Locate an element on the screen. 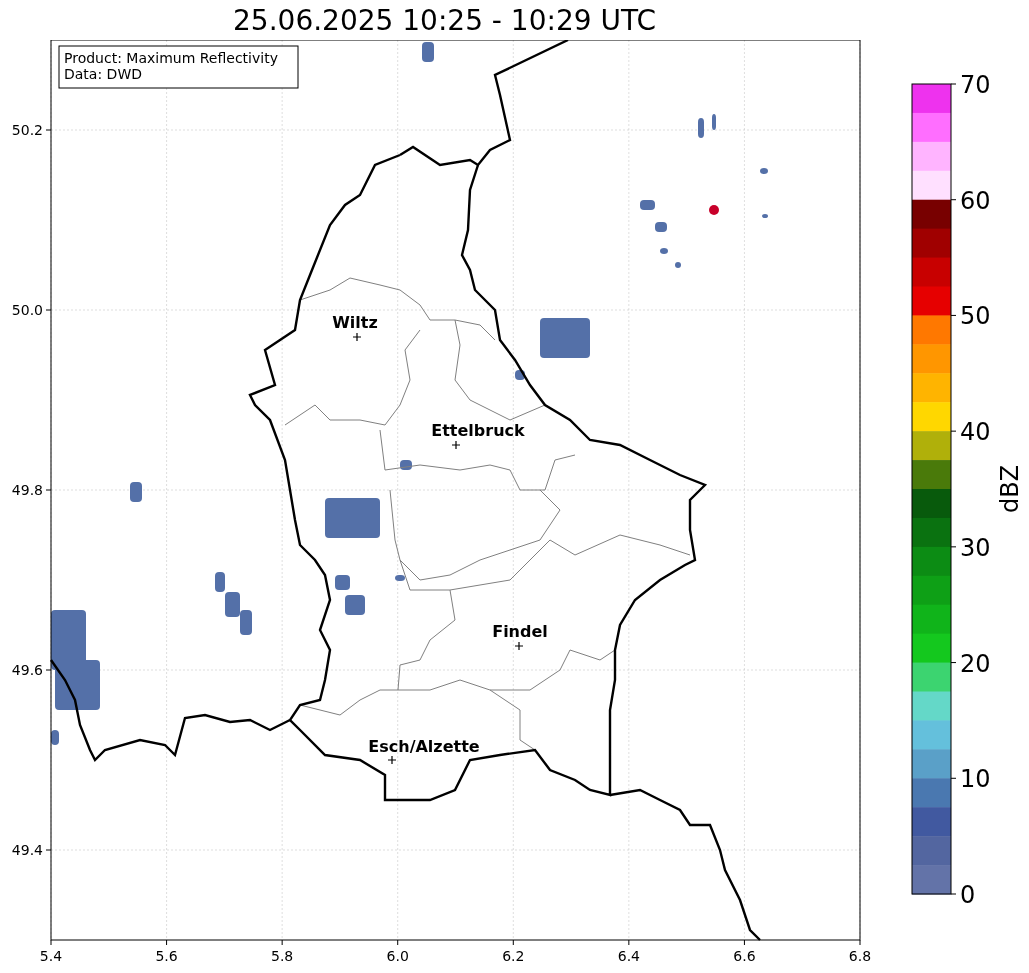  place-label: Ettelbruck is located at coordinates (478, 430).